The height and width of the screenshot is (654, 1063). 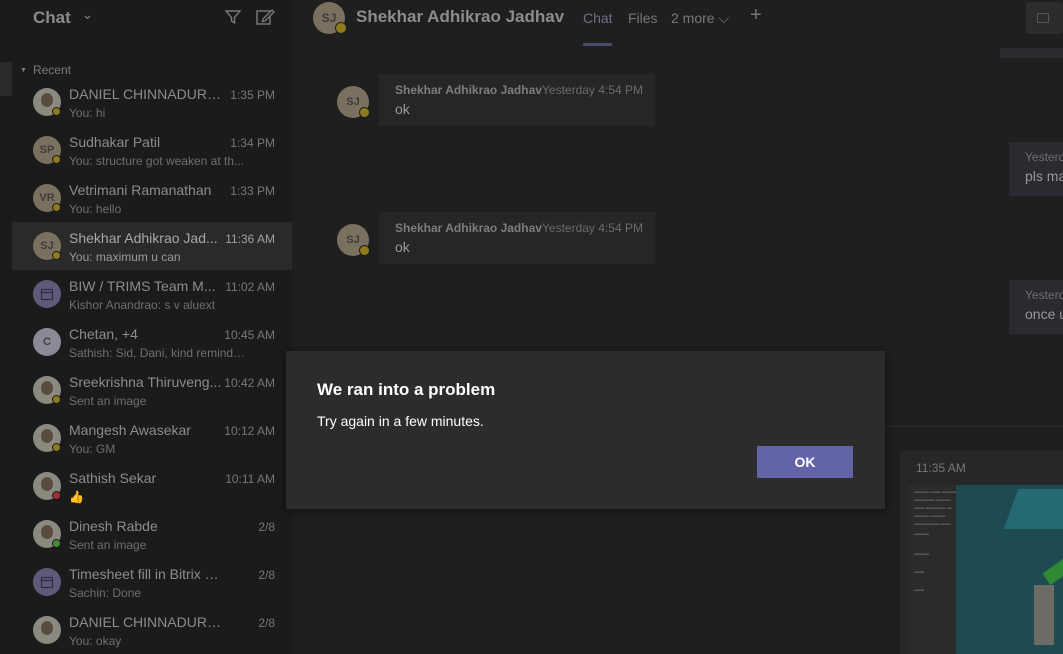 I want to click on compose-icon, so click(x=265, y=17).